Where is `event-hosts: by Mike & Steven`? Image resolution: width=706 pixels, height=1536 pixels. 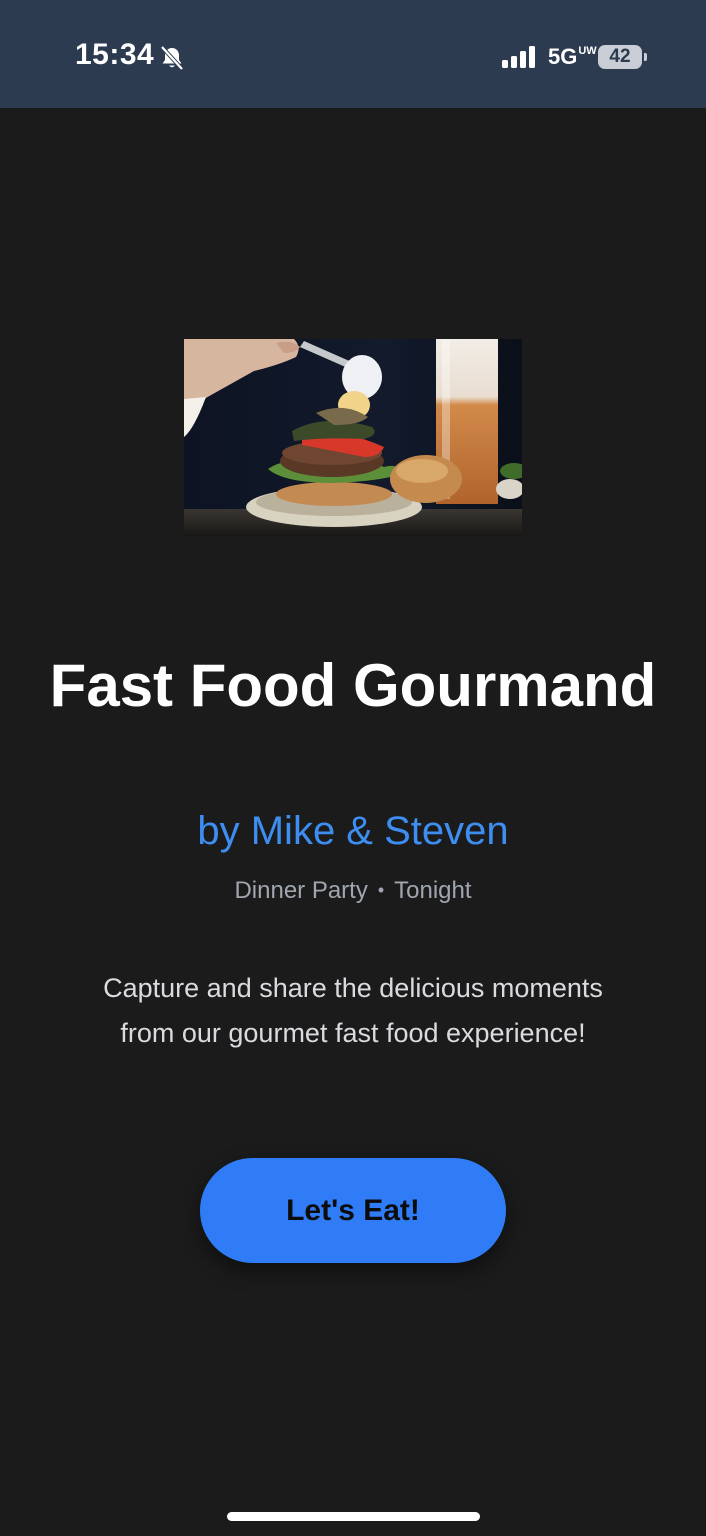
event-hosts: by Mike & Steven is located at coordinates (353, 831).